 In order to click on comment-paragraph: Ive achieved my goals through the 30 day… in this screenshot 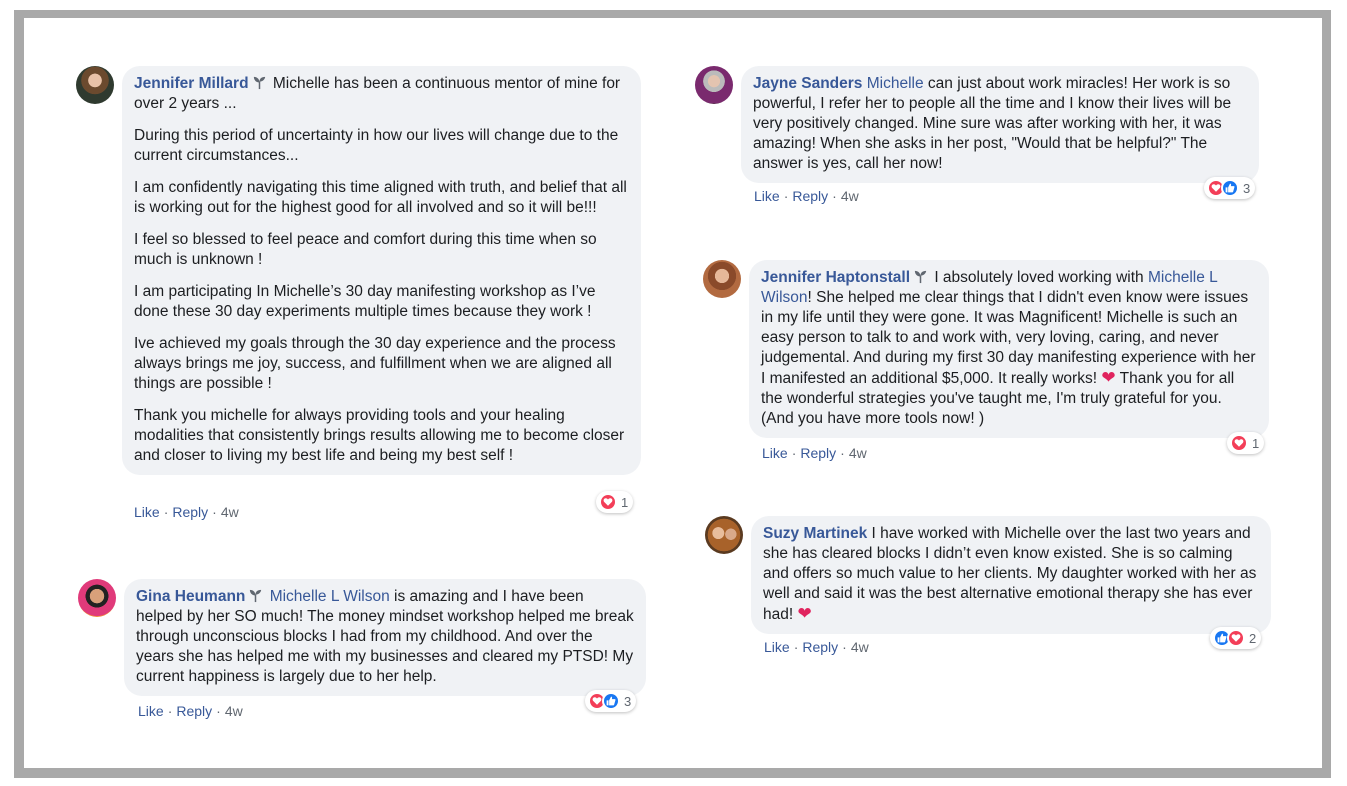, I will do `click(375, 363)`.